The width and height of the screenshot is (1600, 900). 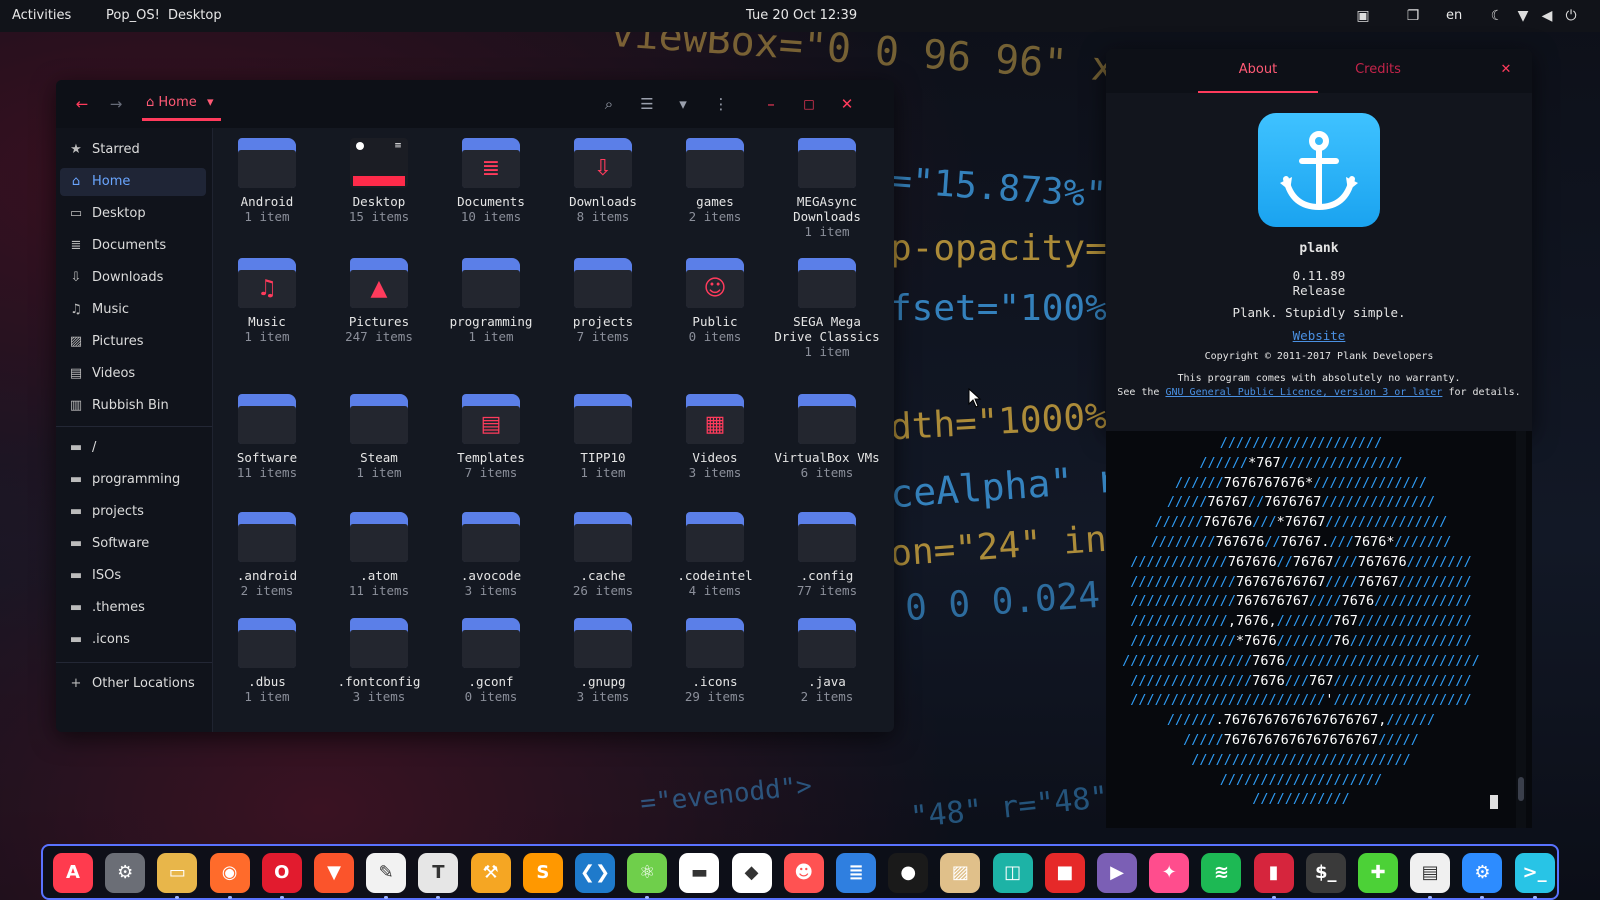 I want to click on writer-icon: ≣, so click(x=856, y=873).